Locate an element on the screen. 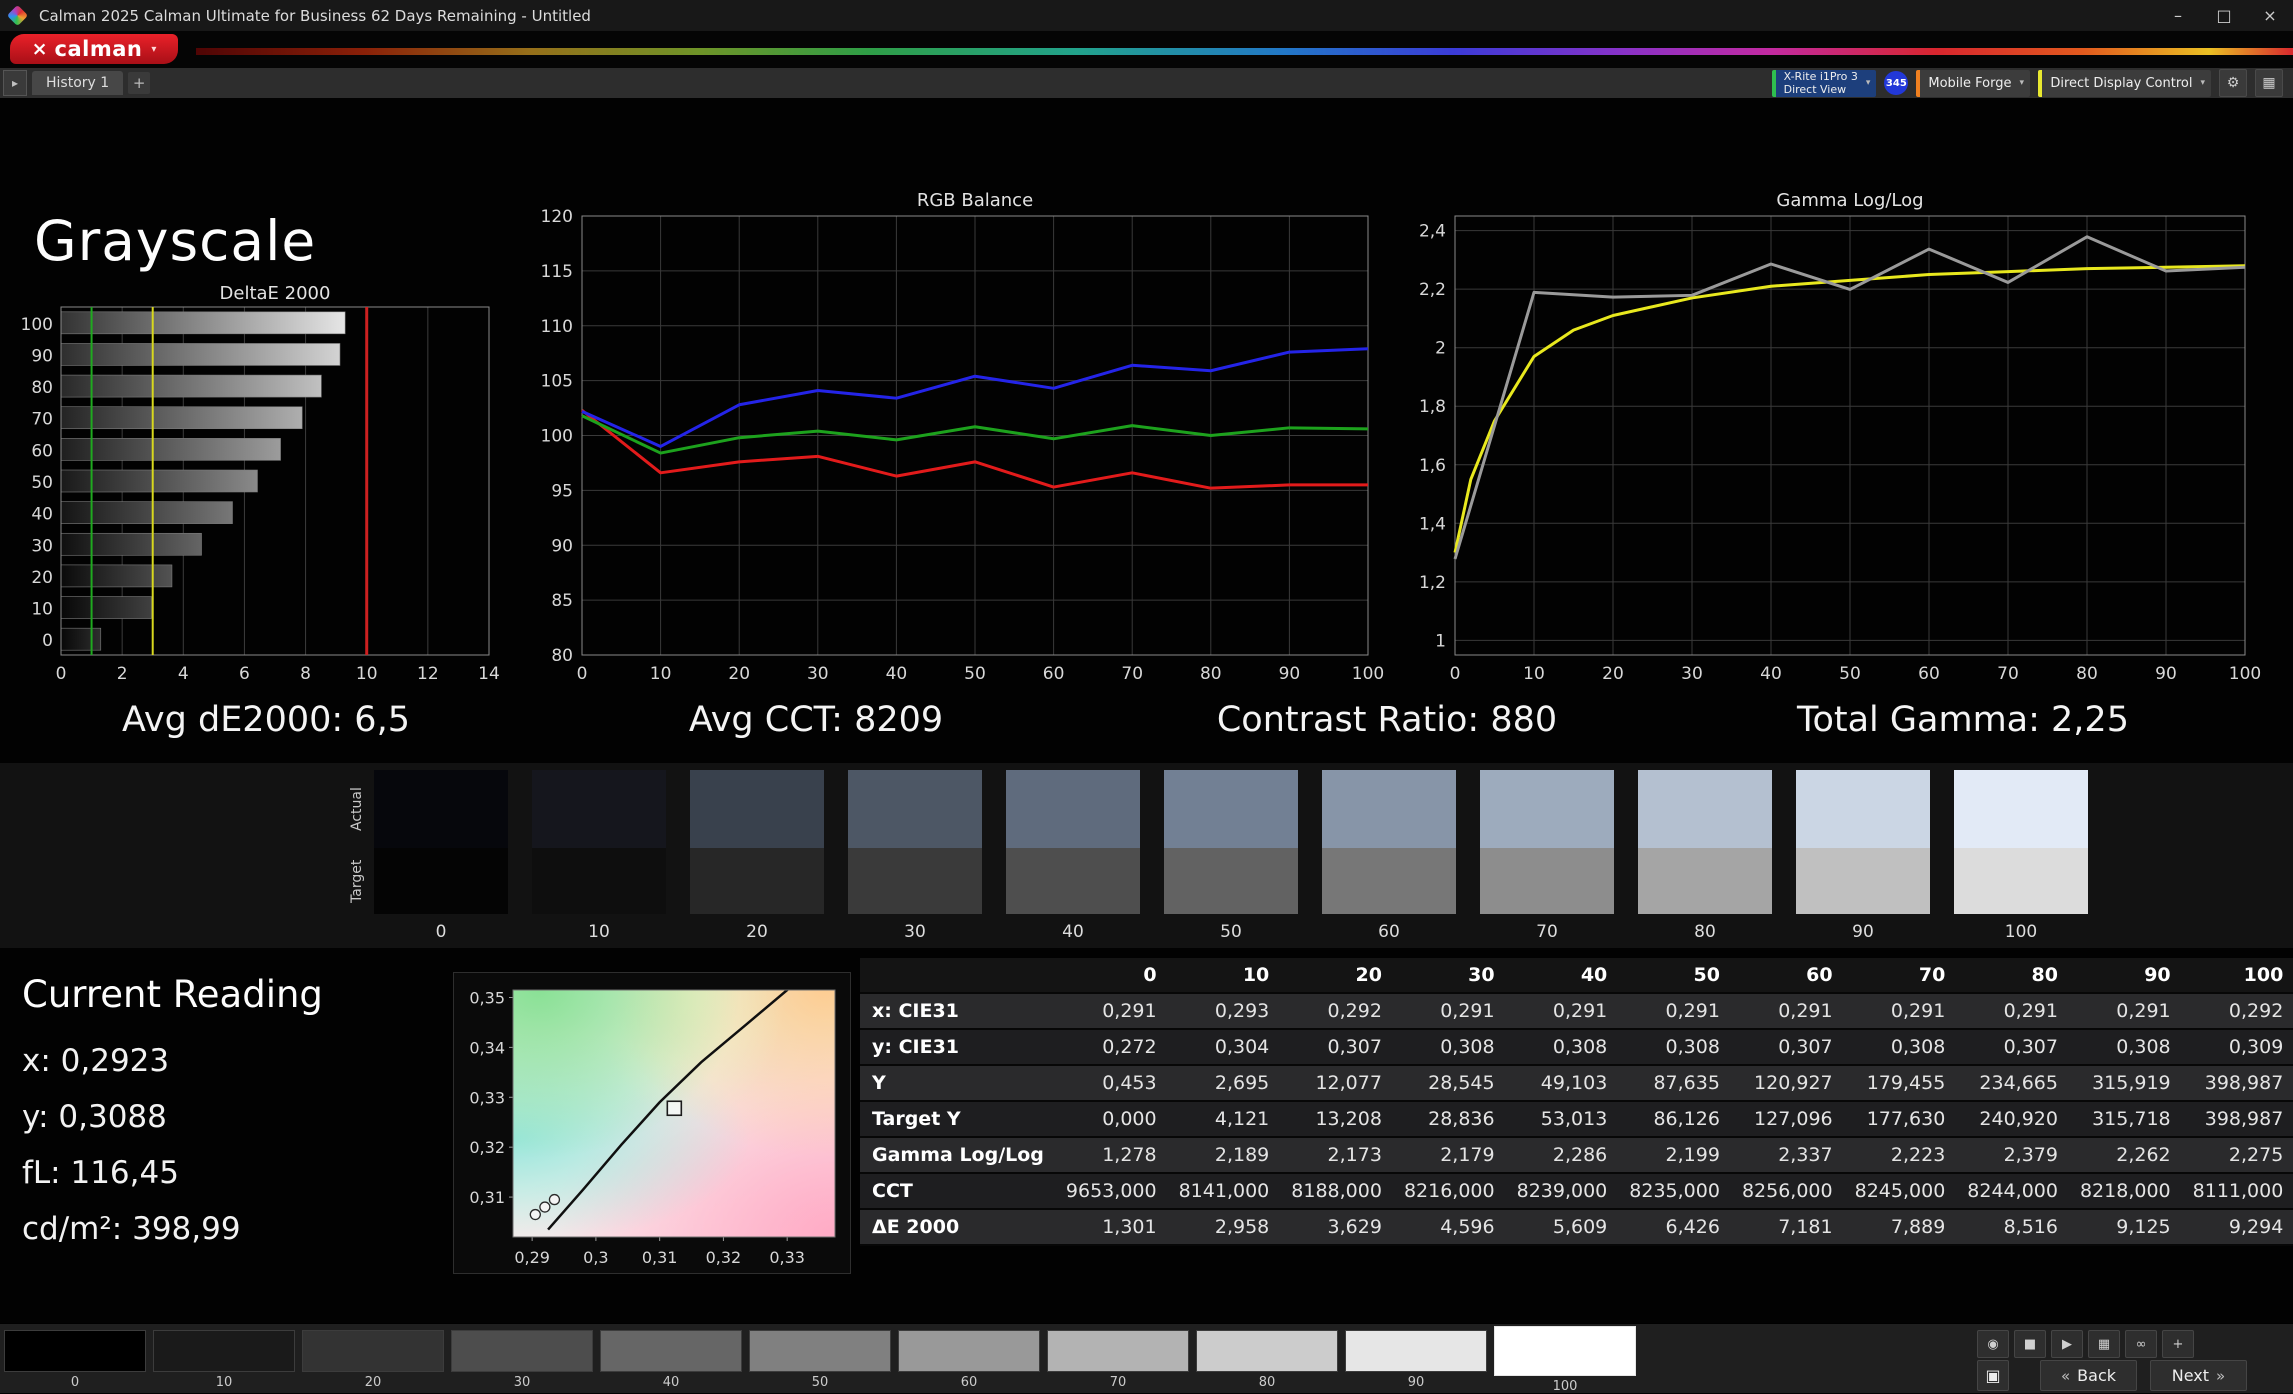 This screenshot has width=2293, height=1394. layout-icon: ▦ is located at coordinates (2269, 83).